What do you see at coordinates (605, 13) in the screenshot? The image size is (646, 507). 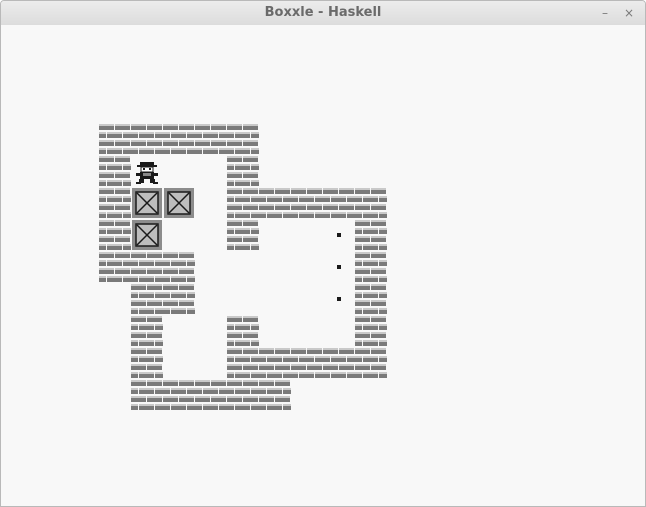 I see `minimize-button: –` at bounding box center [605, 13].